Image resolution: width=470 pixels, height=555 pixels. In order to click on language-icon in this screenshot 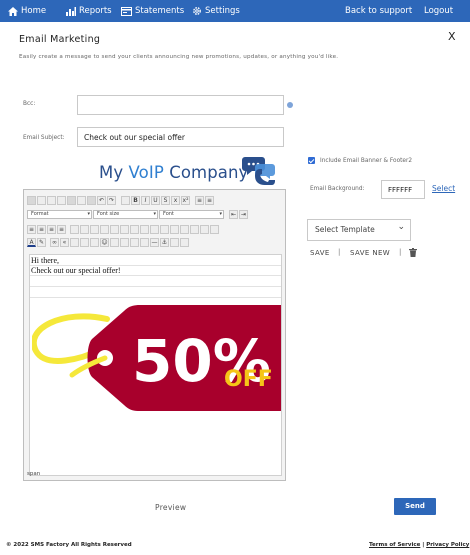, I will do `click(114, 229)`.